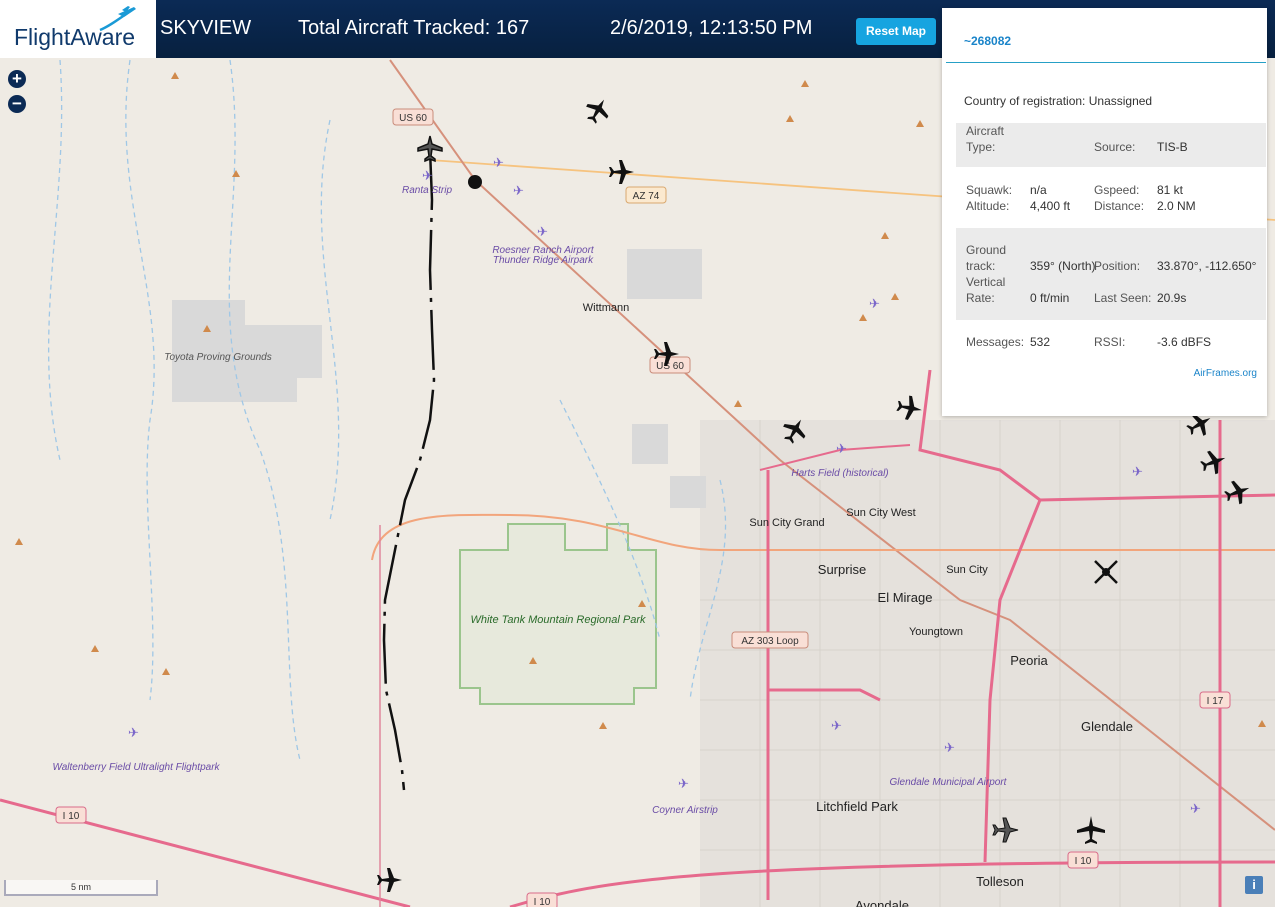 The height and width of the screenshot is (907, 1275). What do you see at coordinates (949, 782) in the screenshot?
I see `label-glendale-airport: Glendale Municipal Airport` at bounding box center [949, 782].